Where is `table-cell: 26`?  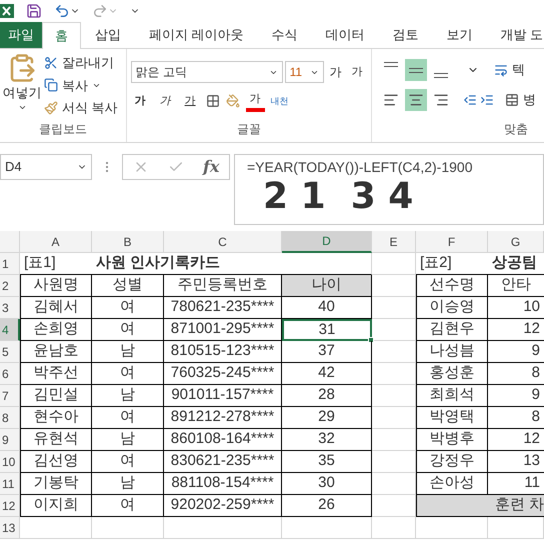
table-cell: 26 is located at coordinates (327, 506).